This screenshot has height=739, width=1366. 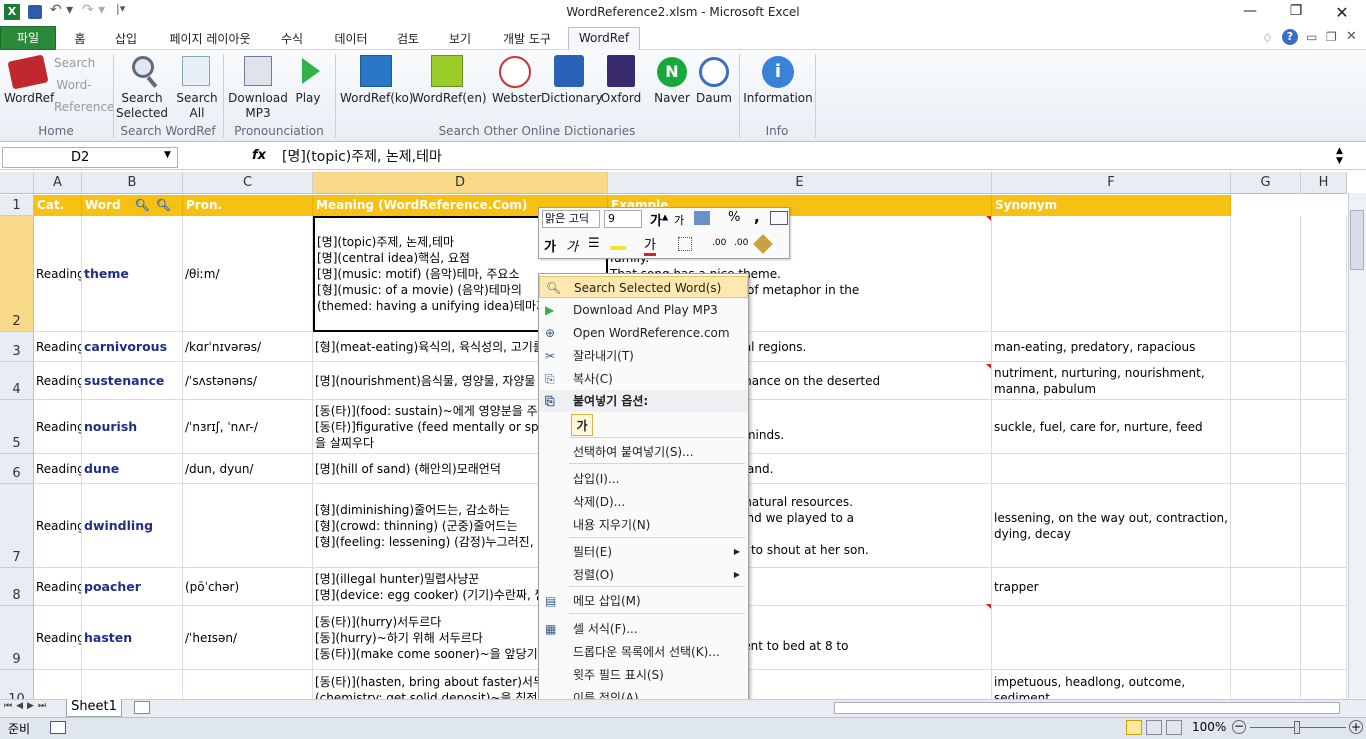 I want to click on increase-decimal-icon: .00, so click(x=719, y=243).